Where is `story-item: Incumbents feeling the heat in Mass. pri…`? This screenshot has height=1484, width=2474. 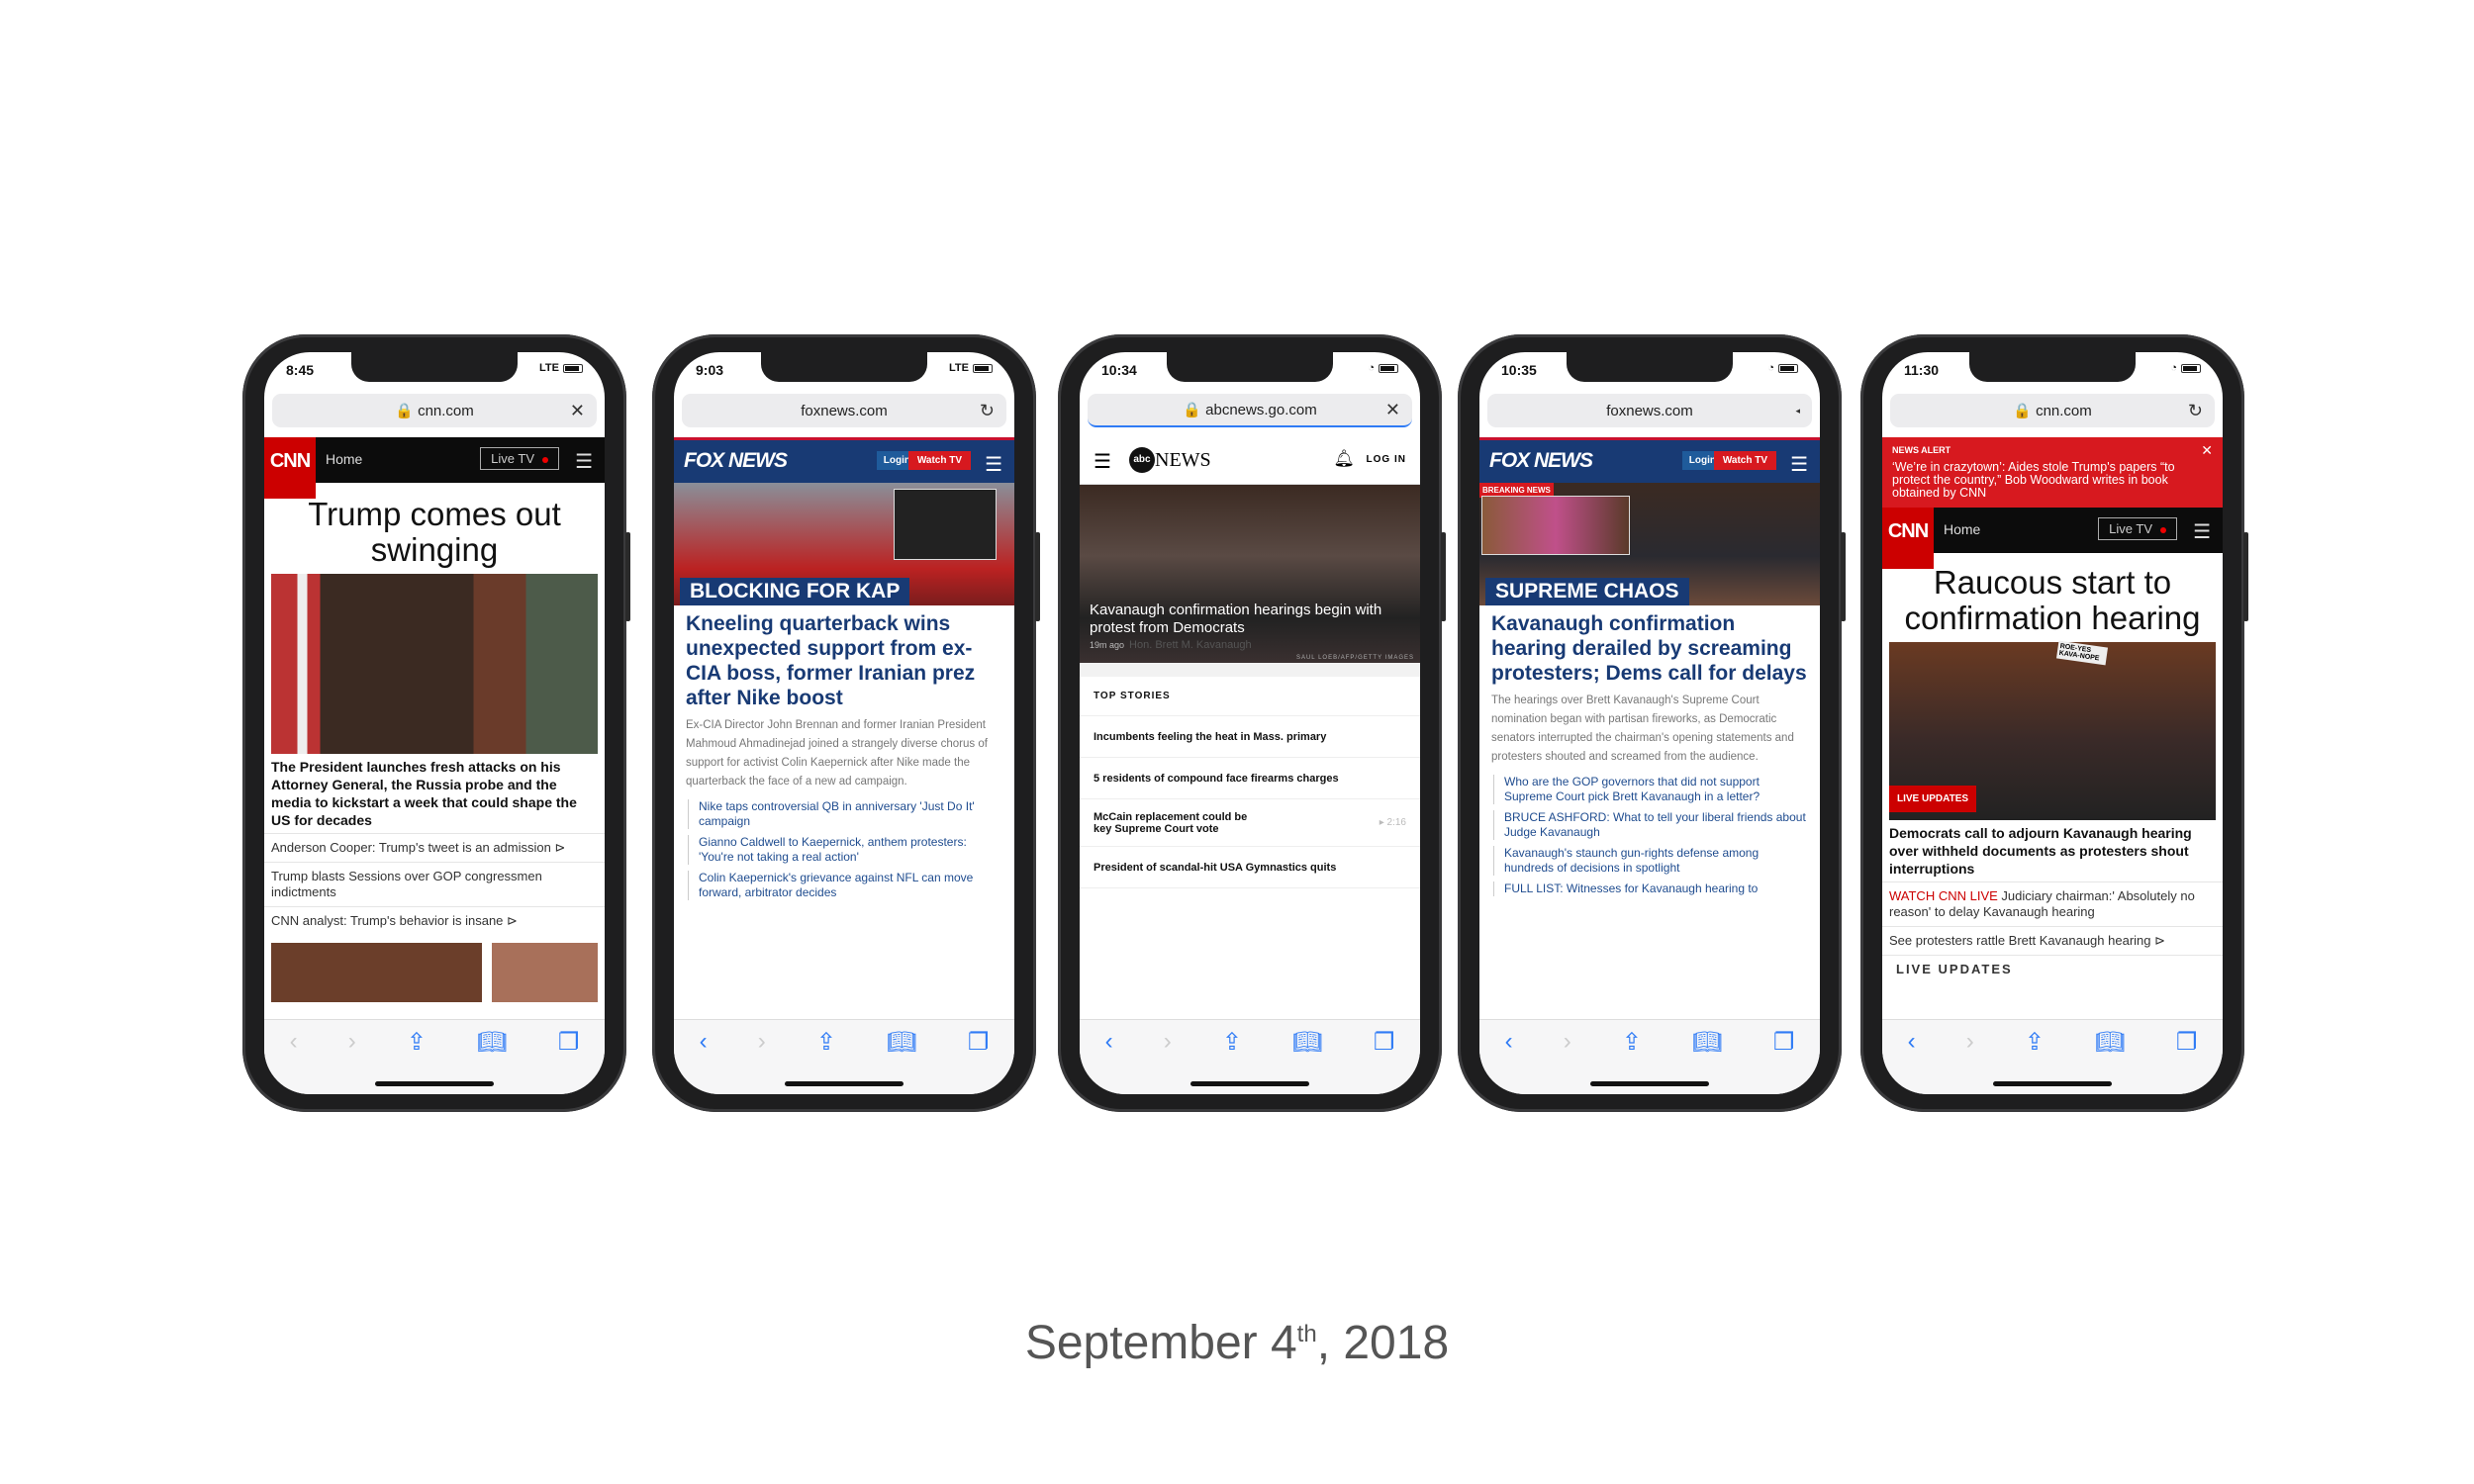 story-item: Incumbents feeling the heat in Mass. pri… is located at coordinates (1250, 737).